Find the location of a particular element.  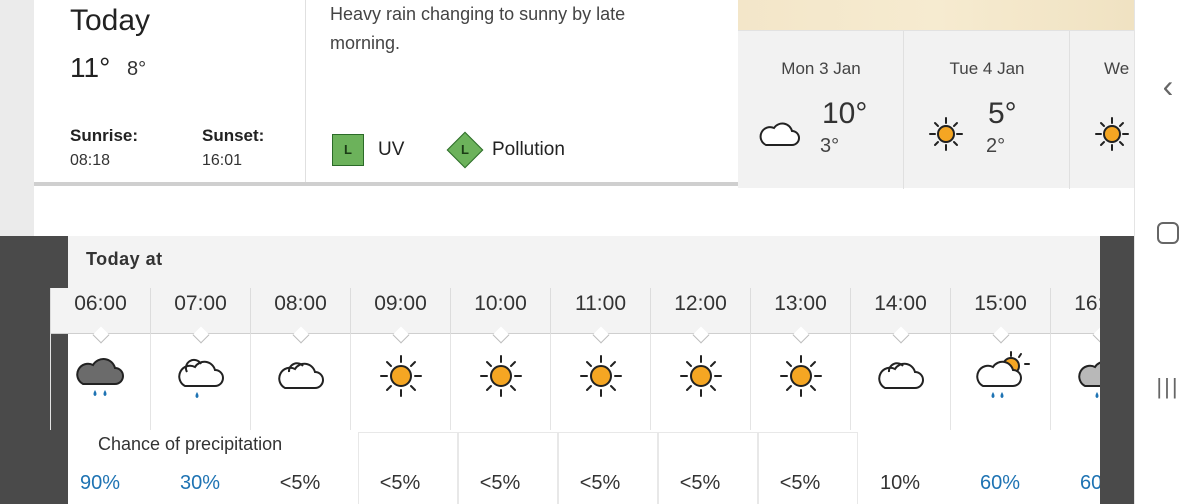

hour-time-label: 12:00 is located at coordinates (700, 303).